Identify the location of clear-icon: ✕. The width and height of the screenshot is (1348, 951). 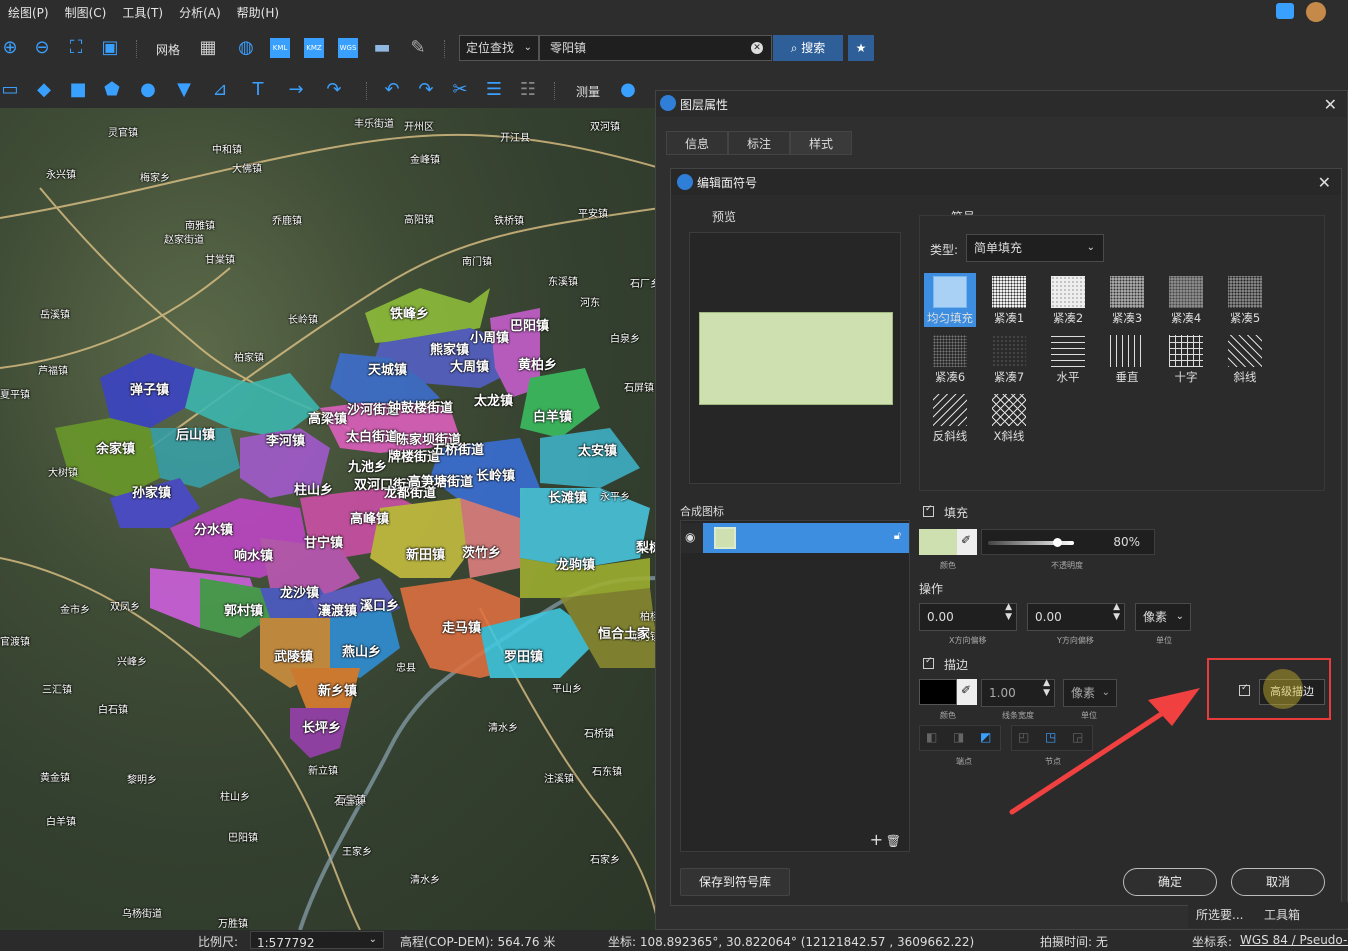
(757, 48).